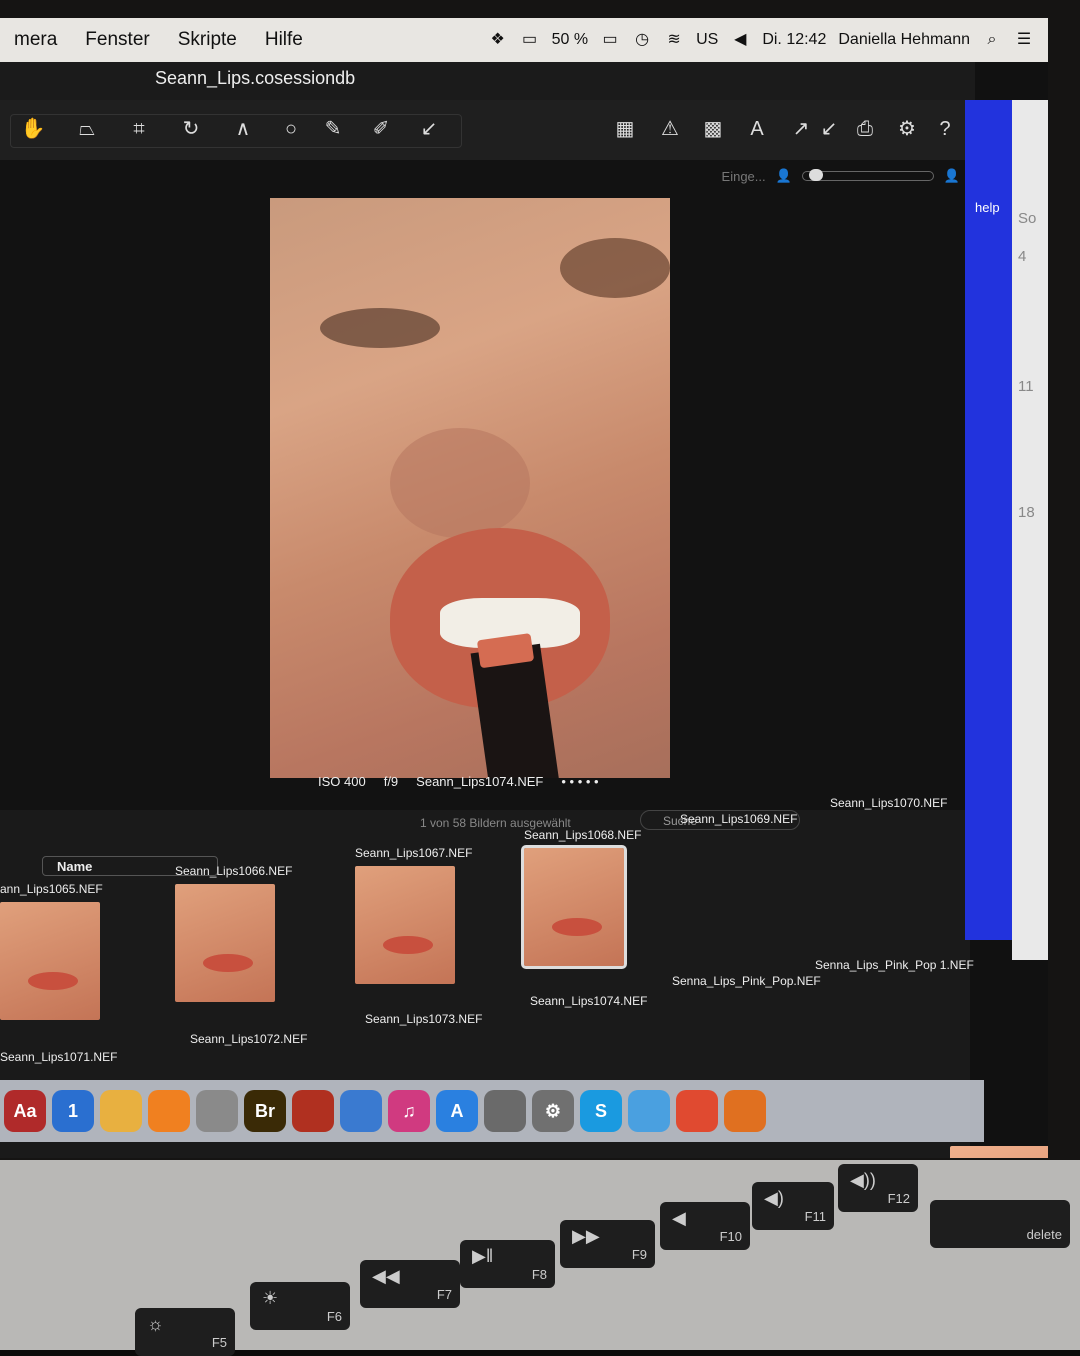  What do you see at coordinates (313, 1111) in the screenshot?
I see `photo-booth-icon` at bounding box center [313, 1111].